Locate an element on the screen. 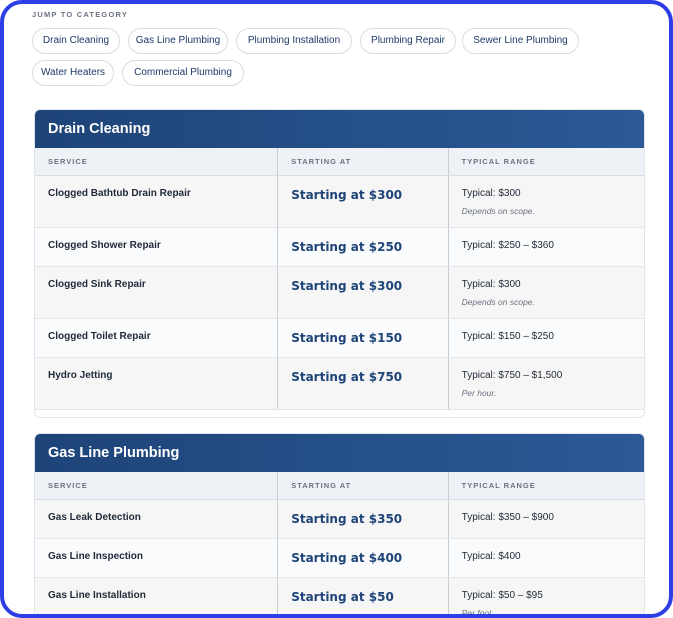  service-name: Clogged Sink Repair is located at coordinates (157, 292).